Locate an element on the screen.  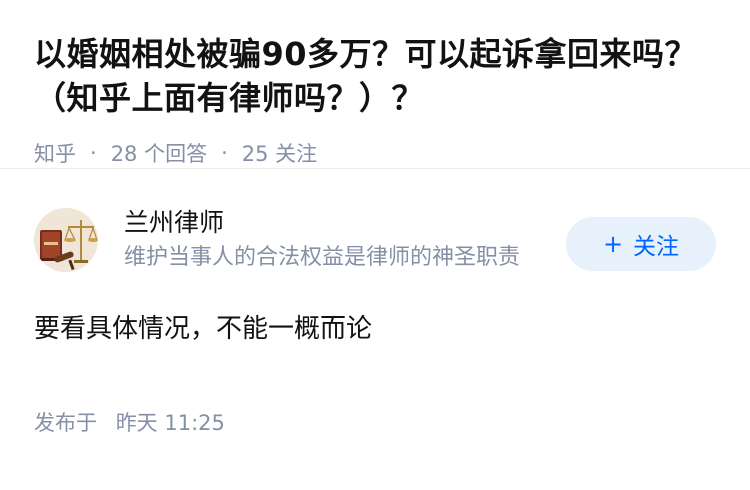
published-time: 昨天 11:25 is located at coordinates (170, 423).